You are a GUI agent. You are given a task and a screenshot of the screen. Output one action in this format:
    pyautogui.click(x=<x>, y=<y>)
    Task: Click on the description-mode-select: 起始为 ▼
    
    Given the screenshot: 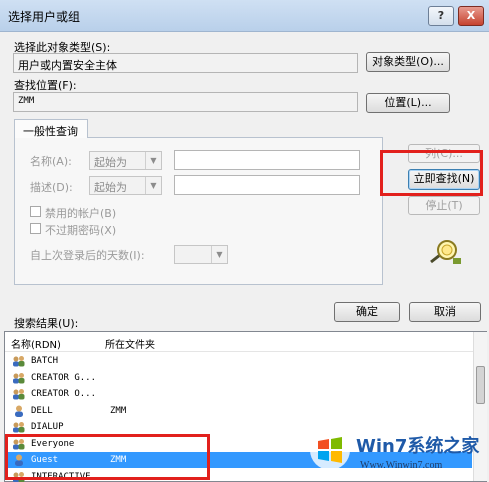 What is the action you would take?
    pyautogui.click(x=125, y=185)
    